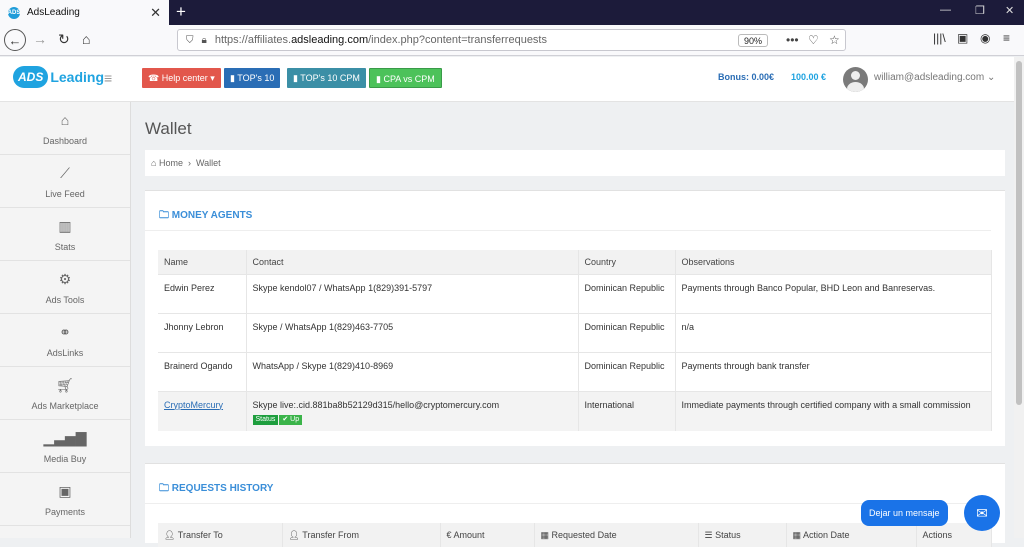 This screenshot has height=547, width=1024. I want to click on minimize-icon: —, so click(945, 10).